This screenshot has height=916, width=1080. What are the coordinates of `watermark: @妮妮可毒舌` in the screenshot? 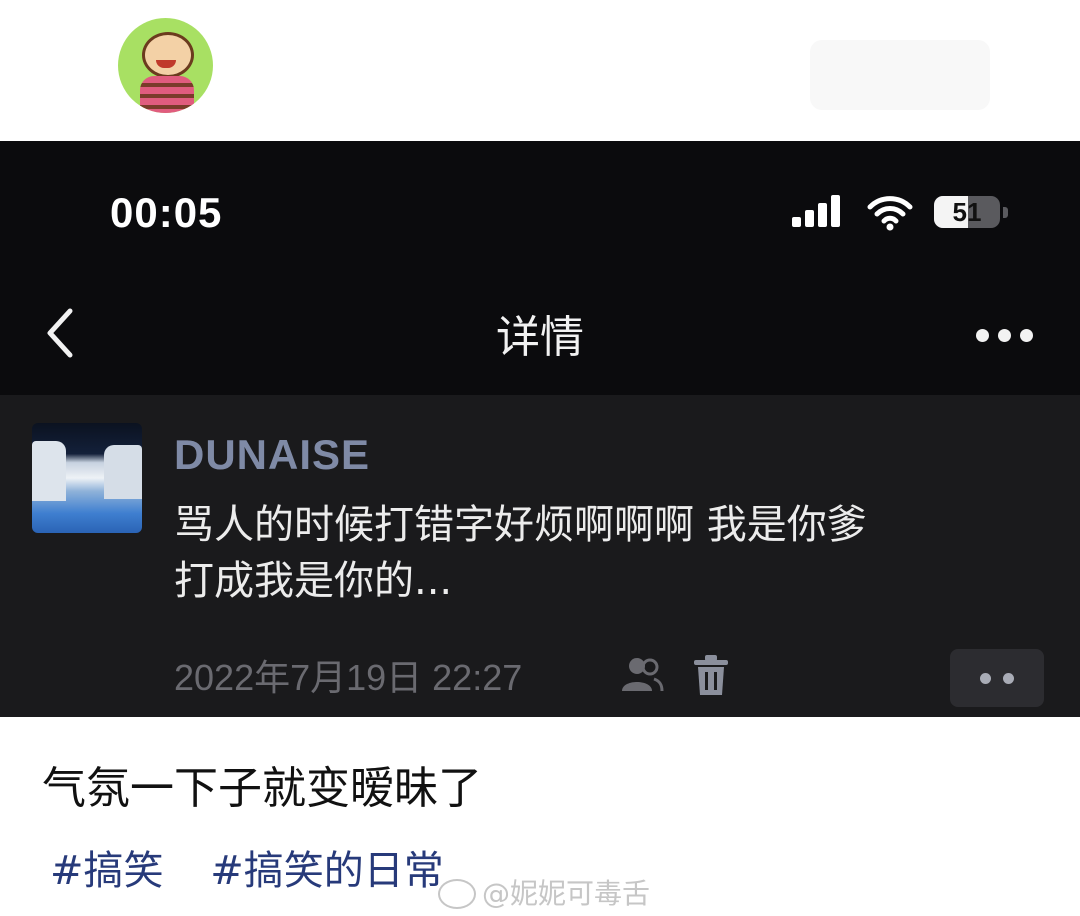 It's located at (544, 892).